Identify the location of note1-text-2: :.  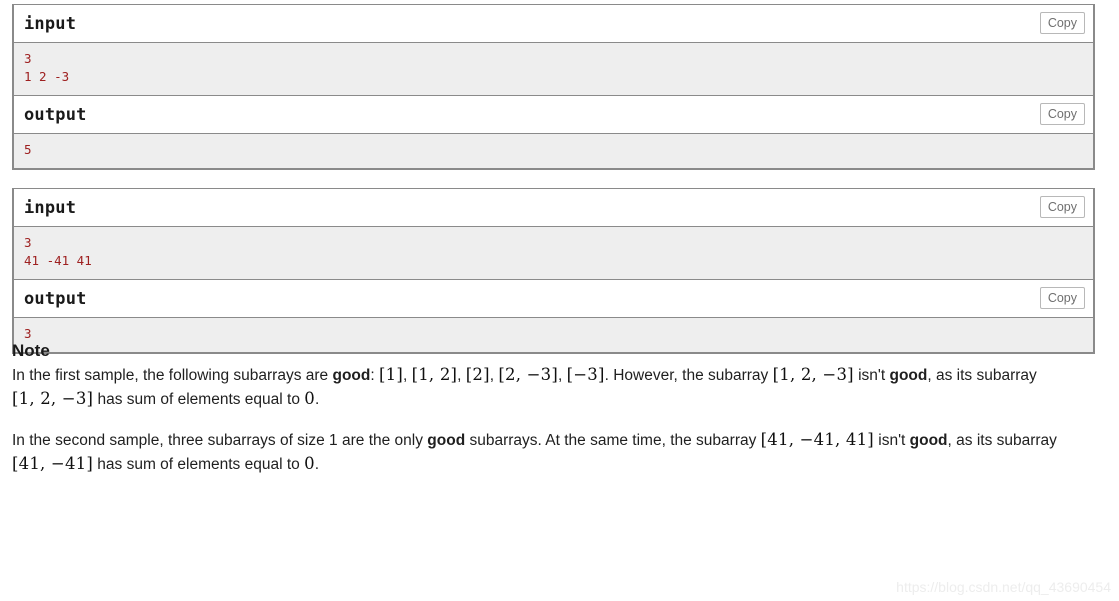
(374, 375).